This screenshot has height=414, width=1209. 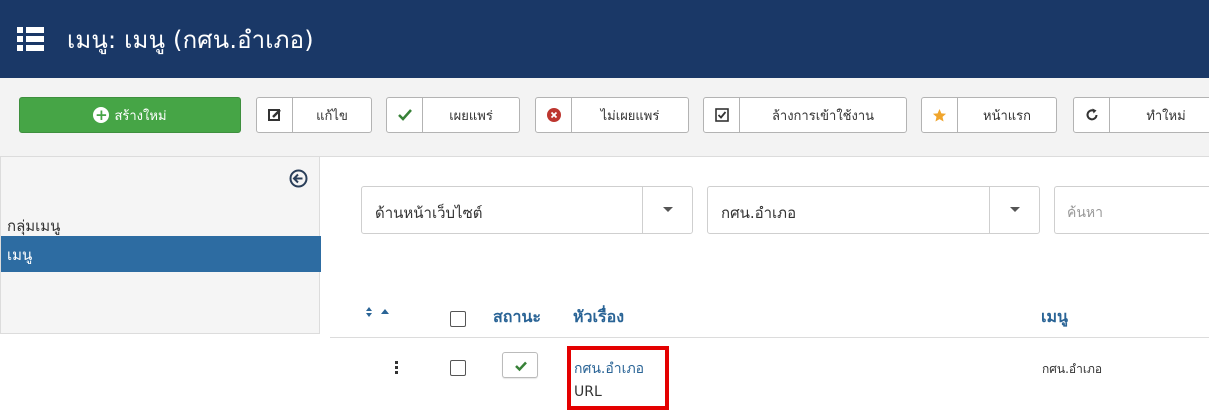 I want to click on new-button-label: สร้างใหม่, so click(x=140, y=116).